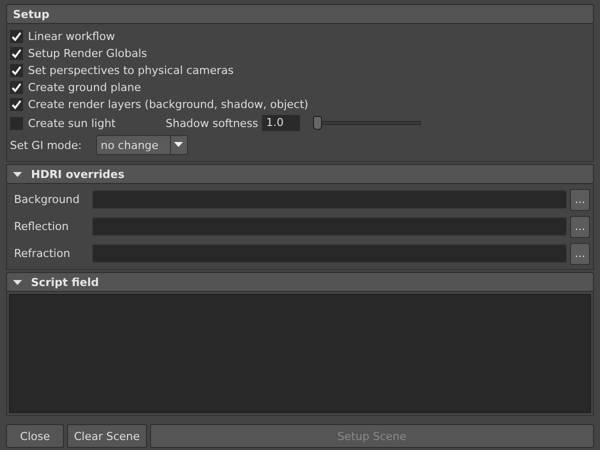 This screenshot has height=450, width=600. I want to click on slider-thumb, so click(317, 123).